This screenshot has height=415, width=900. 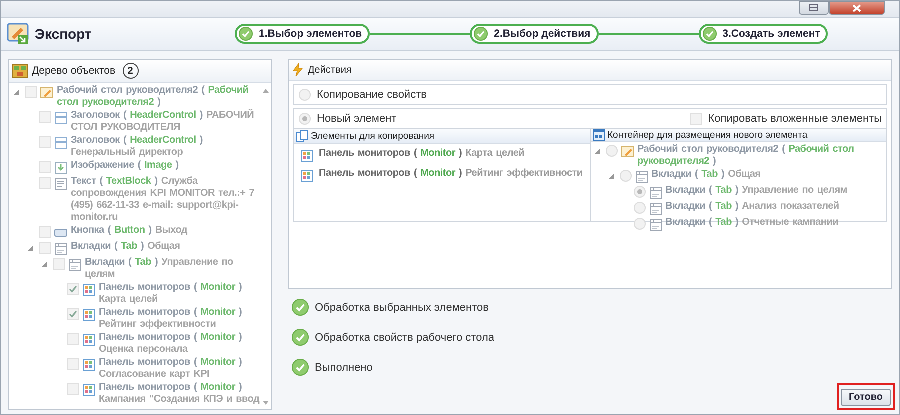 What do you see at coordinates (61, 168) in the screenshot?
I see `image-icon` at bounding box center [61, 168].